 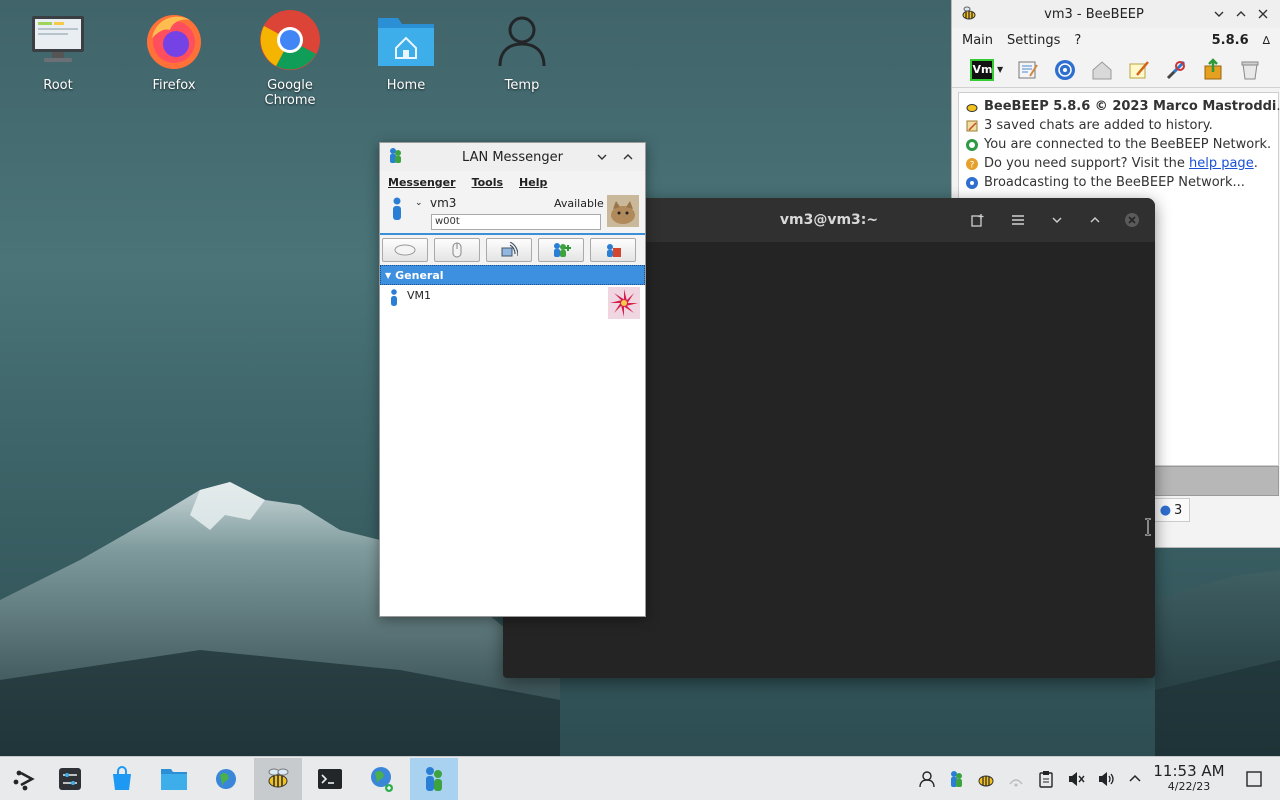 I want to click on application-launcher-button, so click(x=24, y=779).